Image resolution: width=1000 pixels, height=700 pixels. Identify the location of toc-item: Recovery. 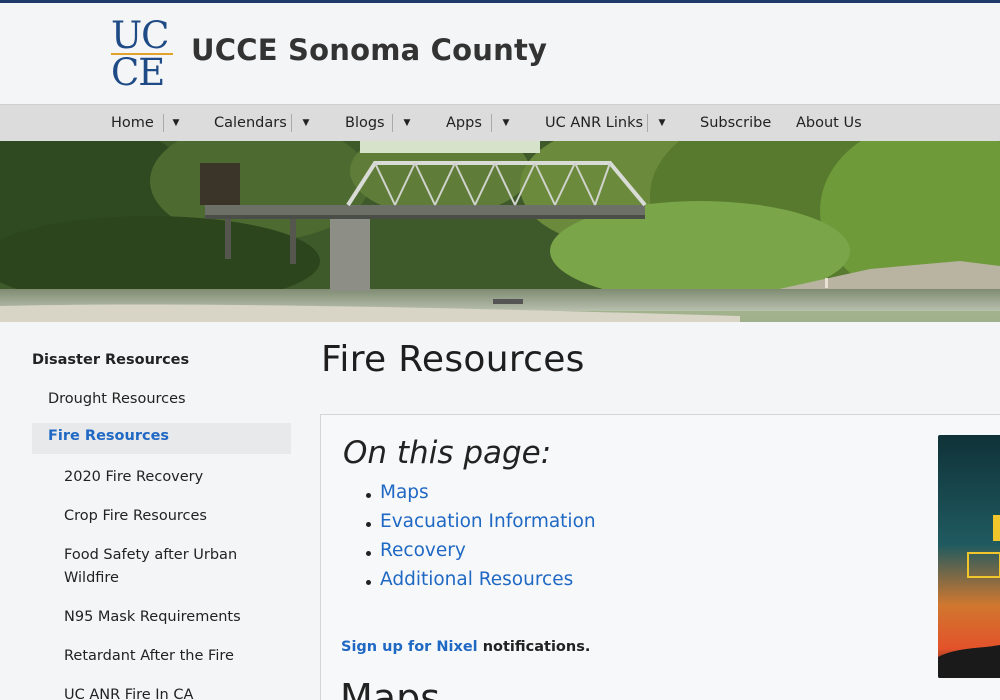
(481, 554).